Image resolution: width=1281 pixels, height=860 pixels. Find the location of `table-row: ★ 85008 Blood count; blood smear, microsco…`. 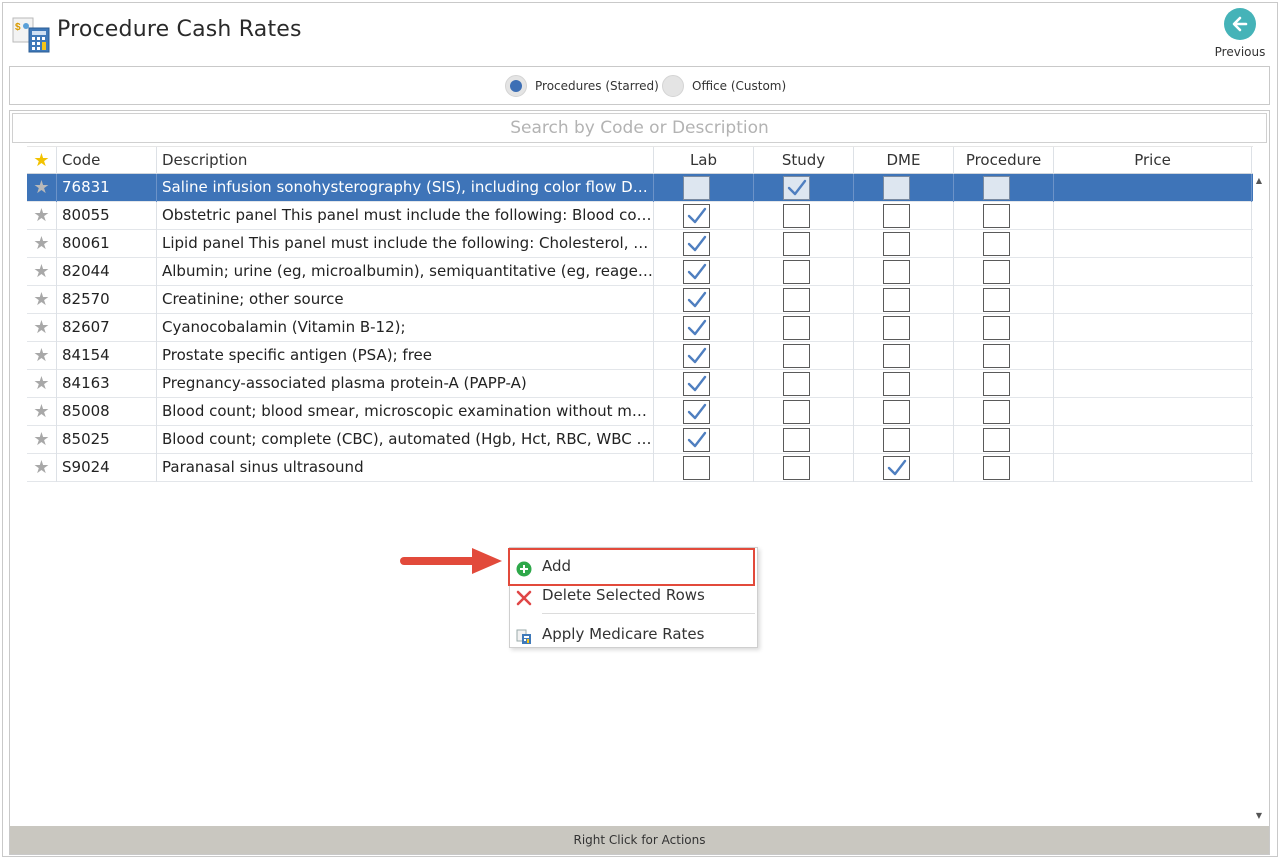

table-row: ★ 85008 Blood count; blood smear, microsco… is located at coordinates (640, 412).